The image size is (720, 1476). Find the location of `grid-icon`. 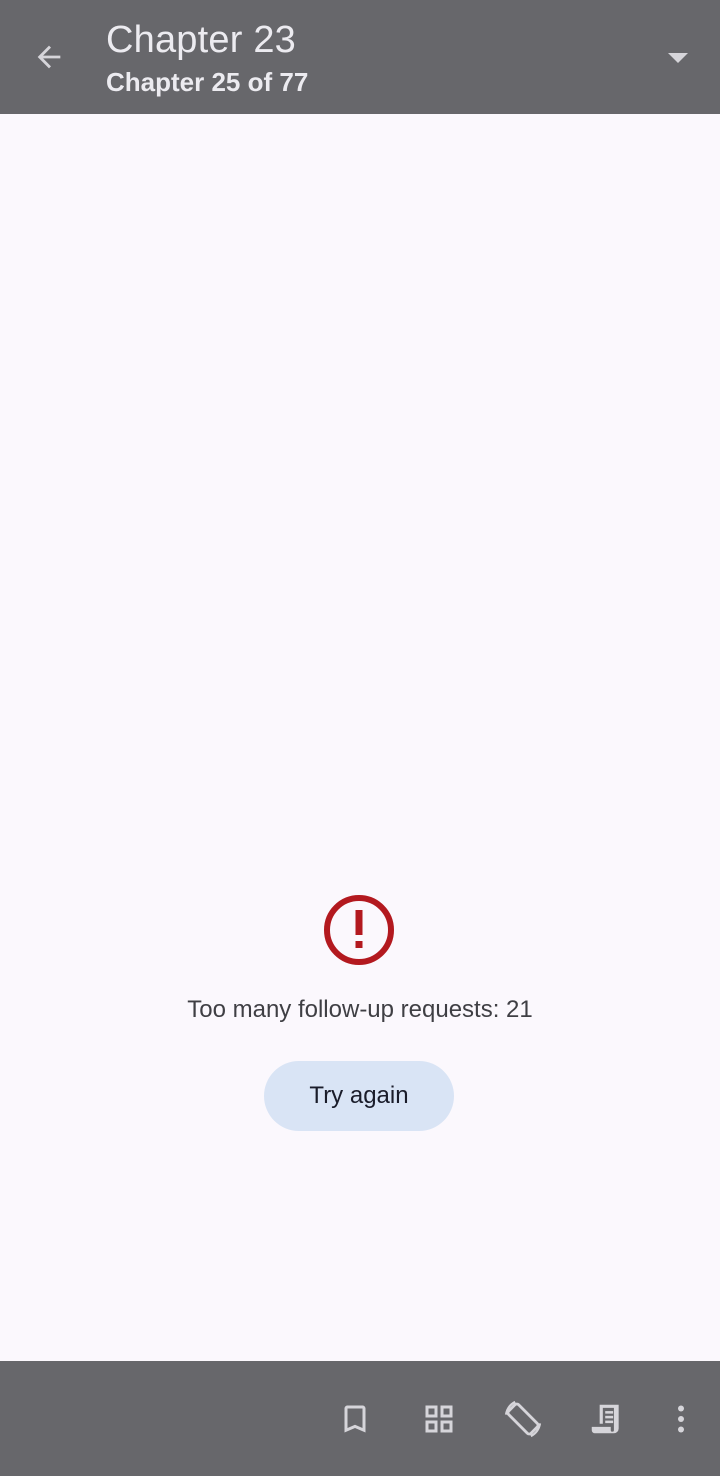

grid-icon is located at coordinates (439, 1419).